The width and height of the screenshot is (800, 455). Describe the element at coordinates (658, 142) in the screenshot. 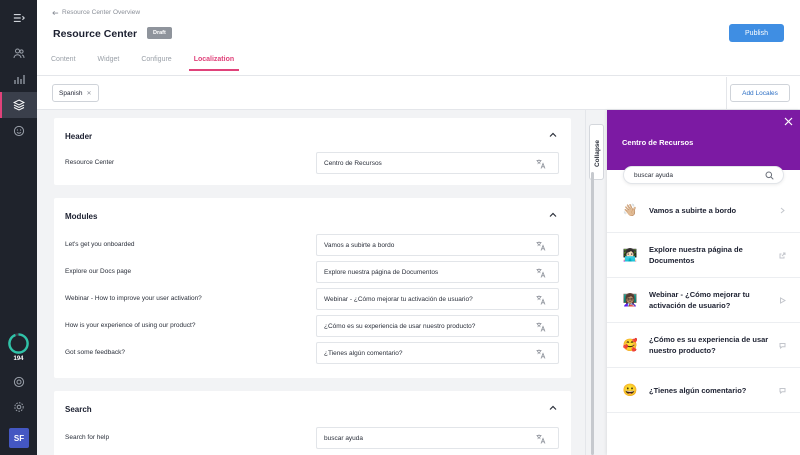

I see `preview-title: Centro de Recursos` at that location.